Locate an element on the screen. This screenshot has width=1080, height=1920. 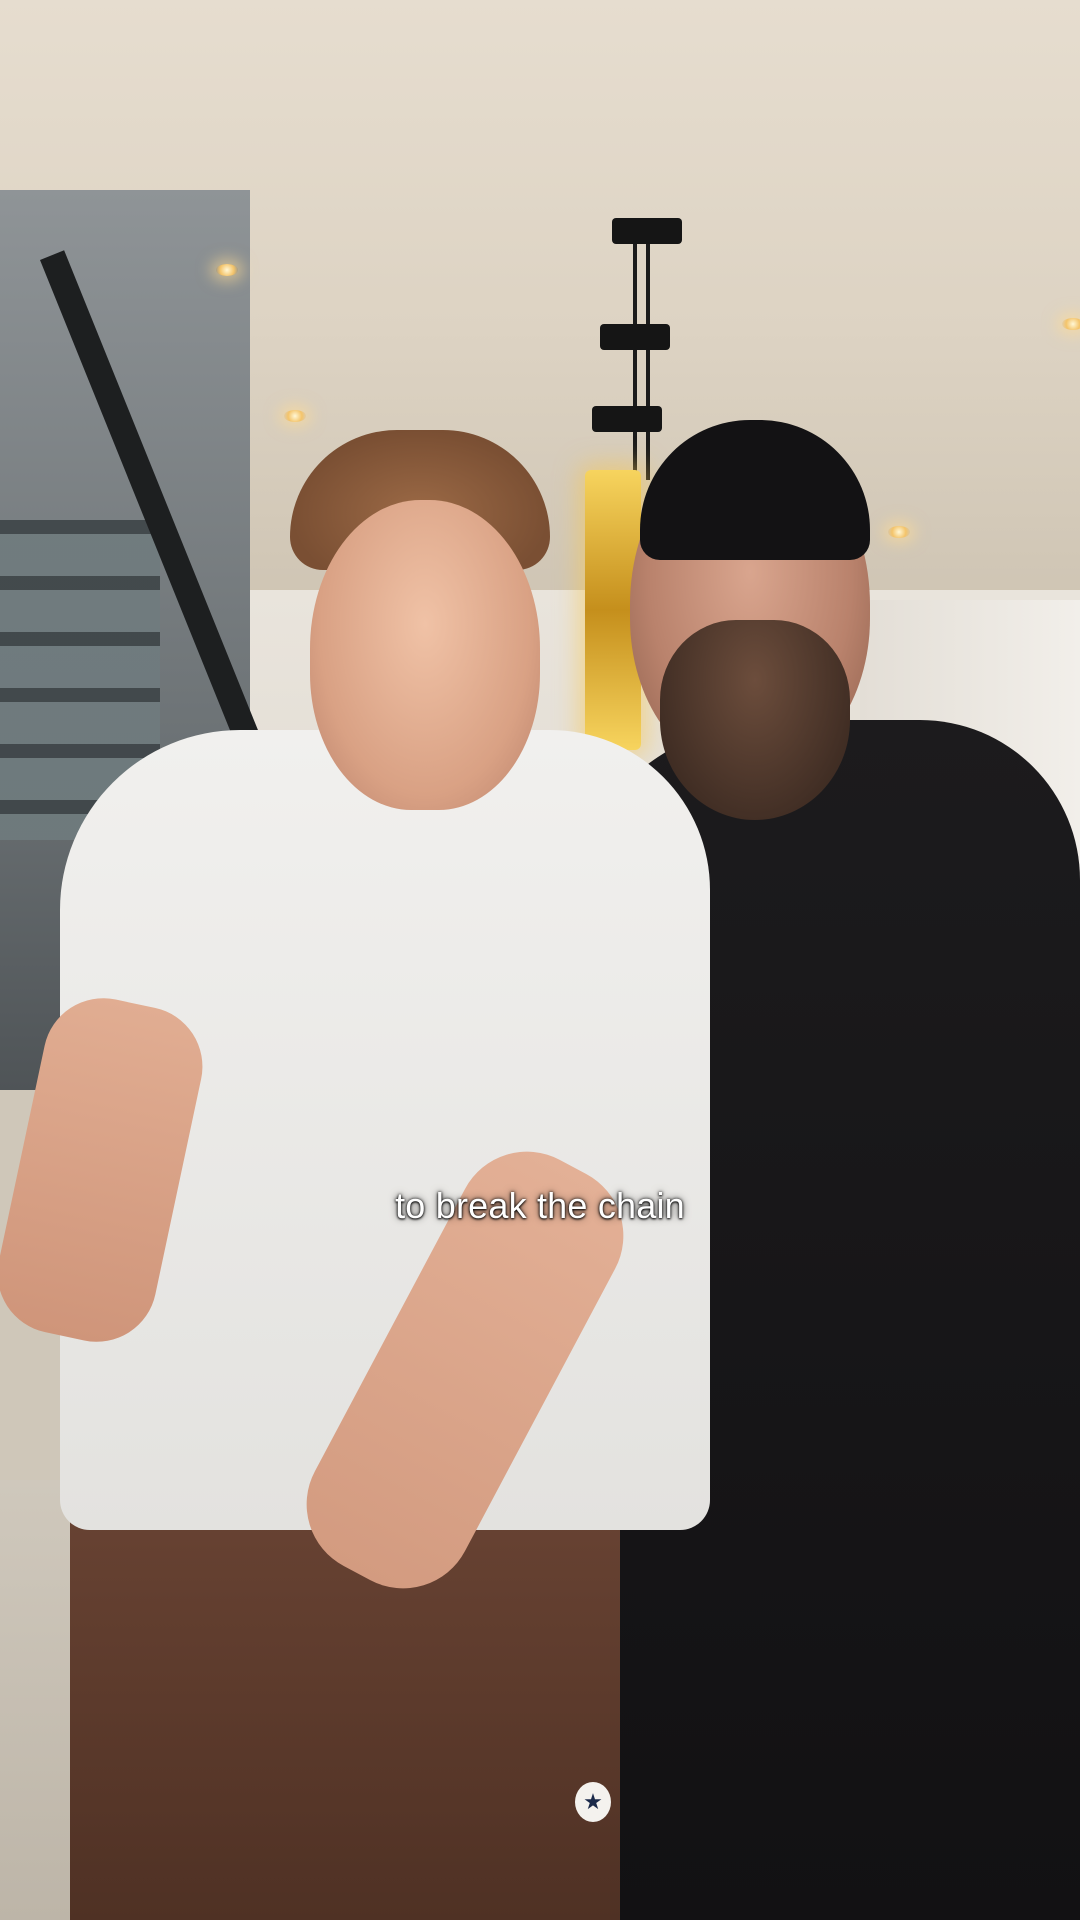
video-caption: to break the chain is located at coordinates (540, 1205).